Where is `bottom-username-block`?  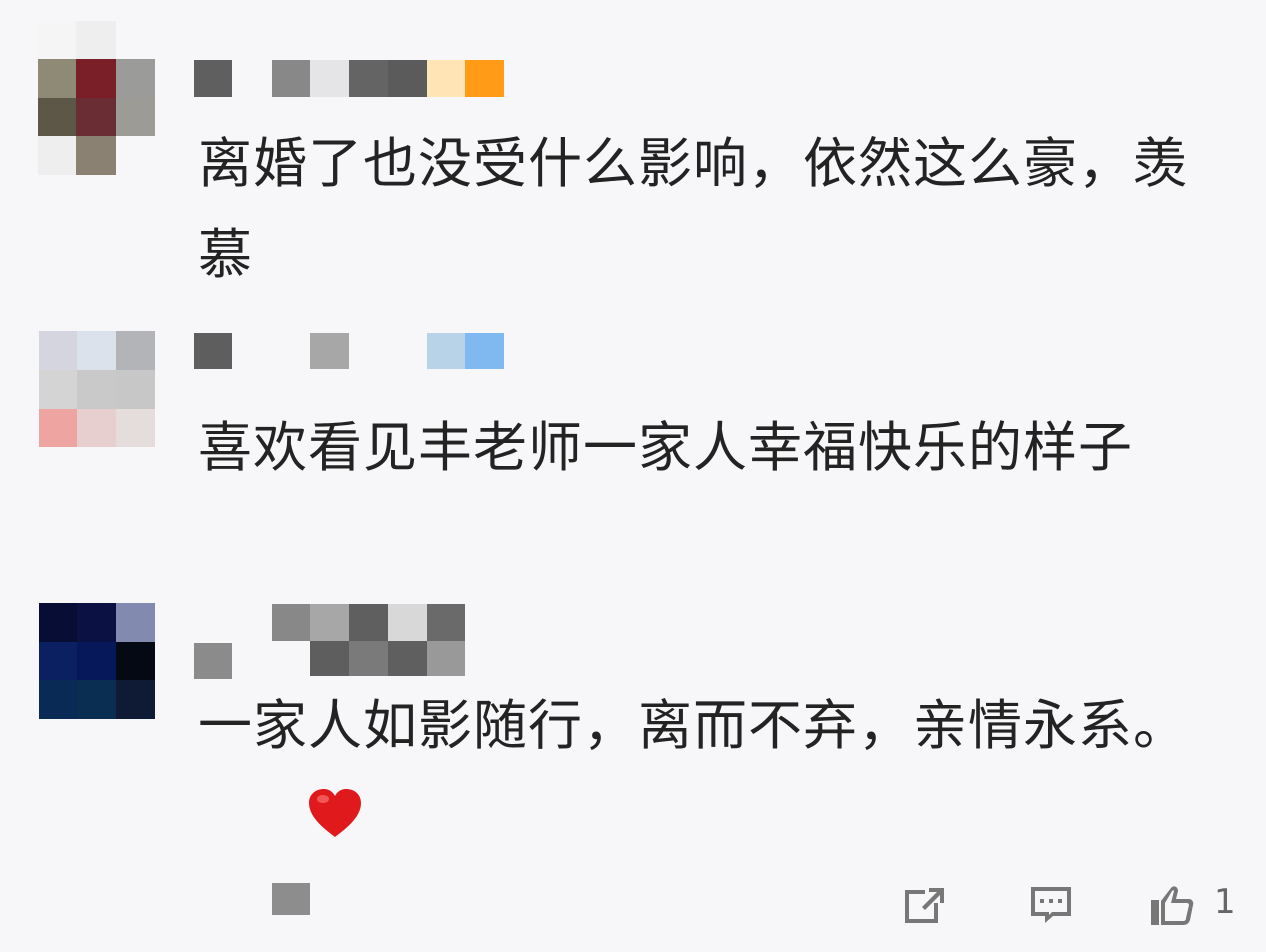
bottom-username-block is located at coordinates (291, 899).